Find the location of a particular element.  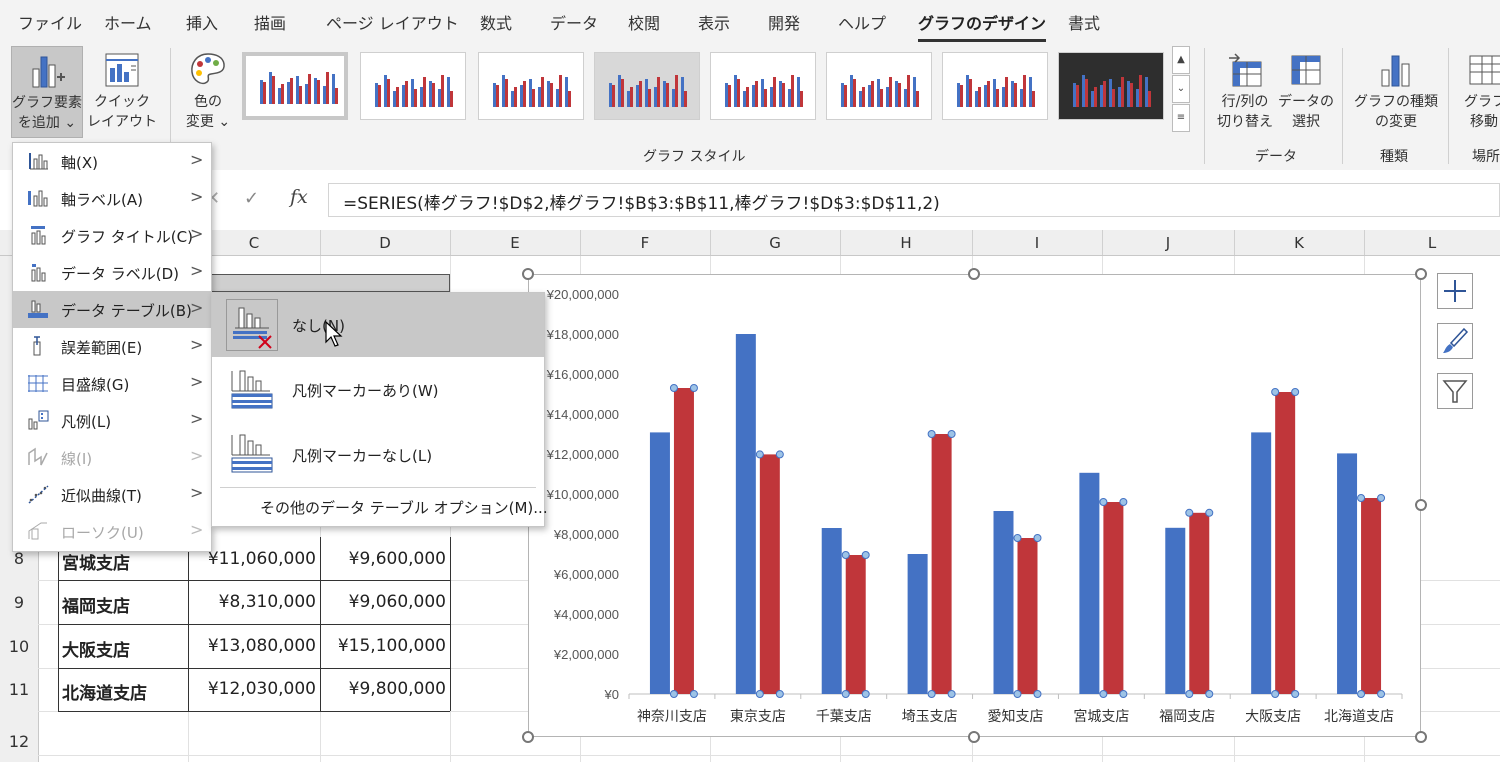

table-cell-c: ¥13,080,000 is located at coordinates (253, 646).